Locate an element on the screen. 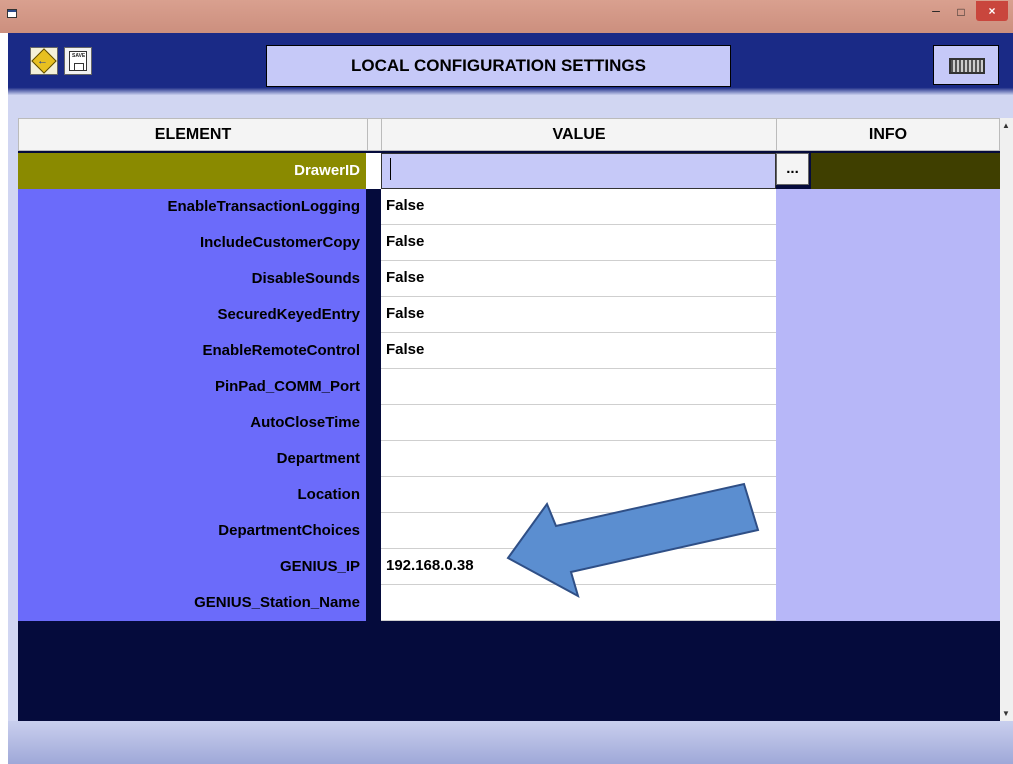  app-icon is located at coordinates (12, 13).